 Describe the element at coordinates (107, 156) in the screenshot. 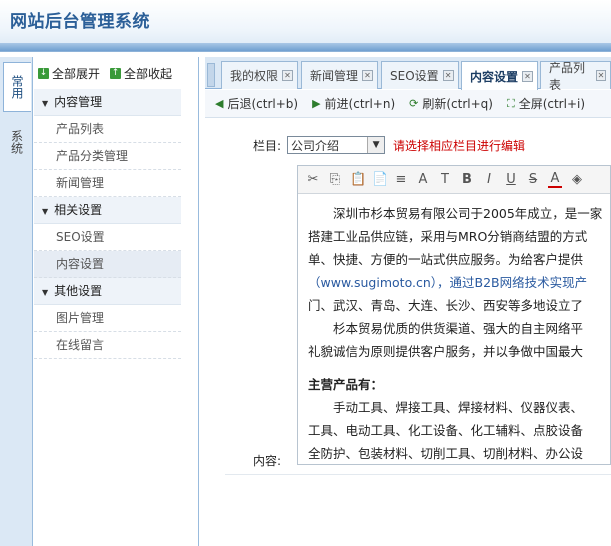

I see `sidebar-item-product-category: 产品分类管理` at that location.